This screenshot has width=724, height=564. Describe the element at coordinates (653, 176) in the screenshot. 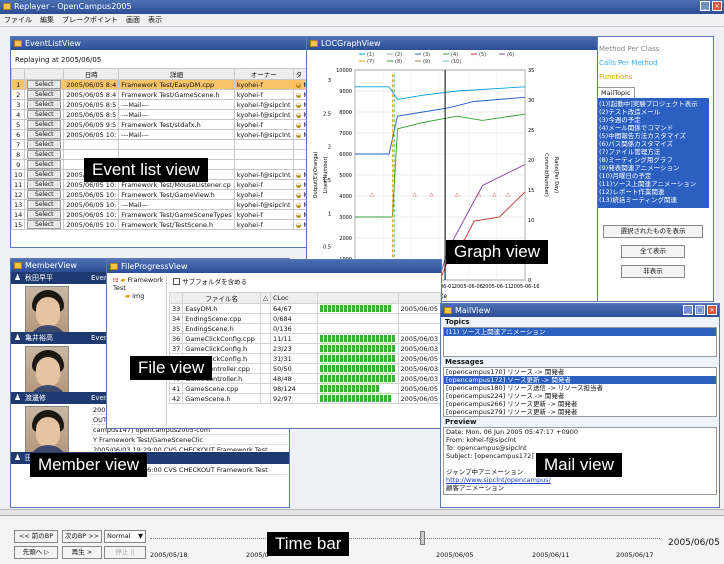

I see `topic-item: (10)月曜日の予定` at that location.